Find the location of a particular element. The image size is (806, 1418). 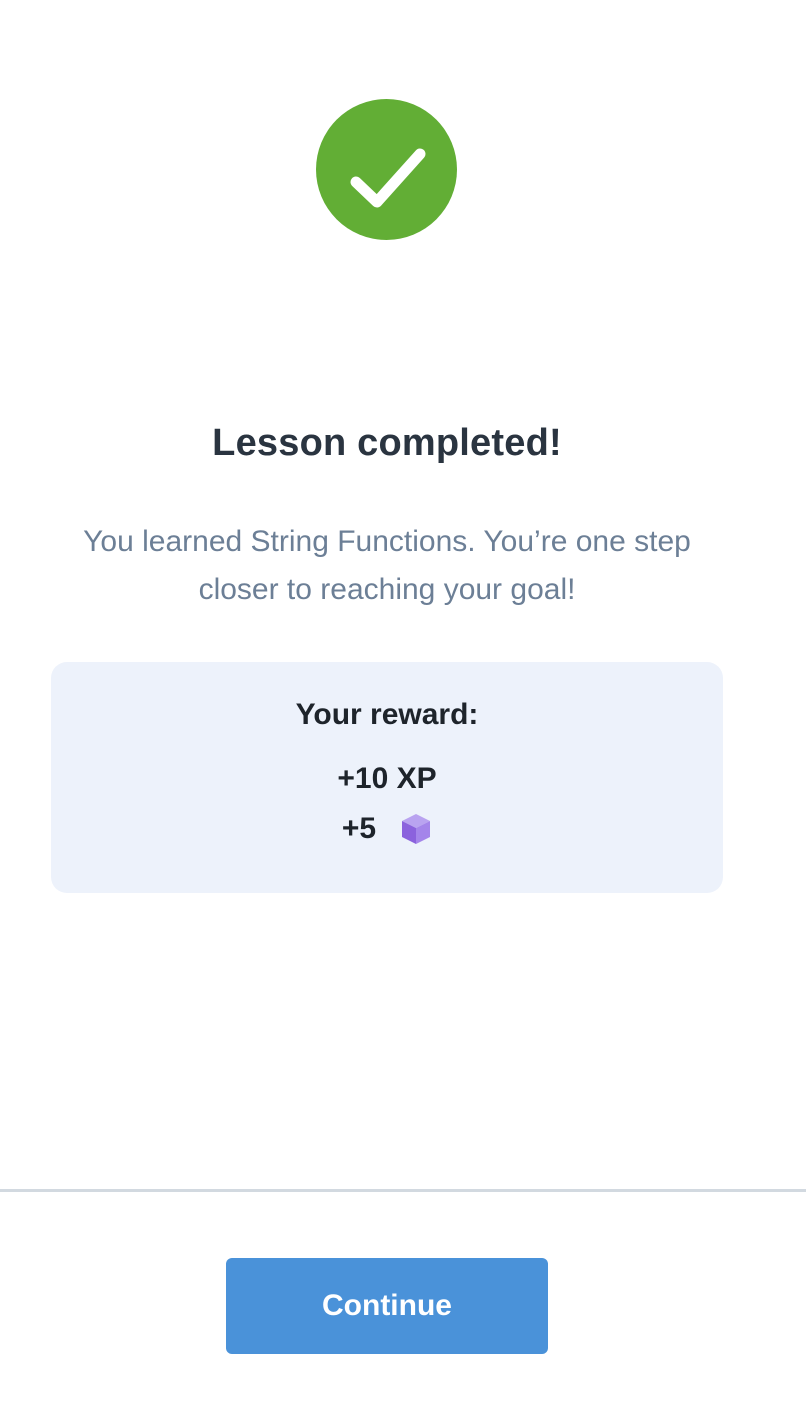

purple-cube-icon is located at coordinates (416, 829).